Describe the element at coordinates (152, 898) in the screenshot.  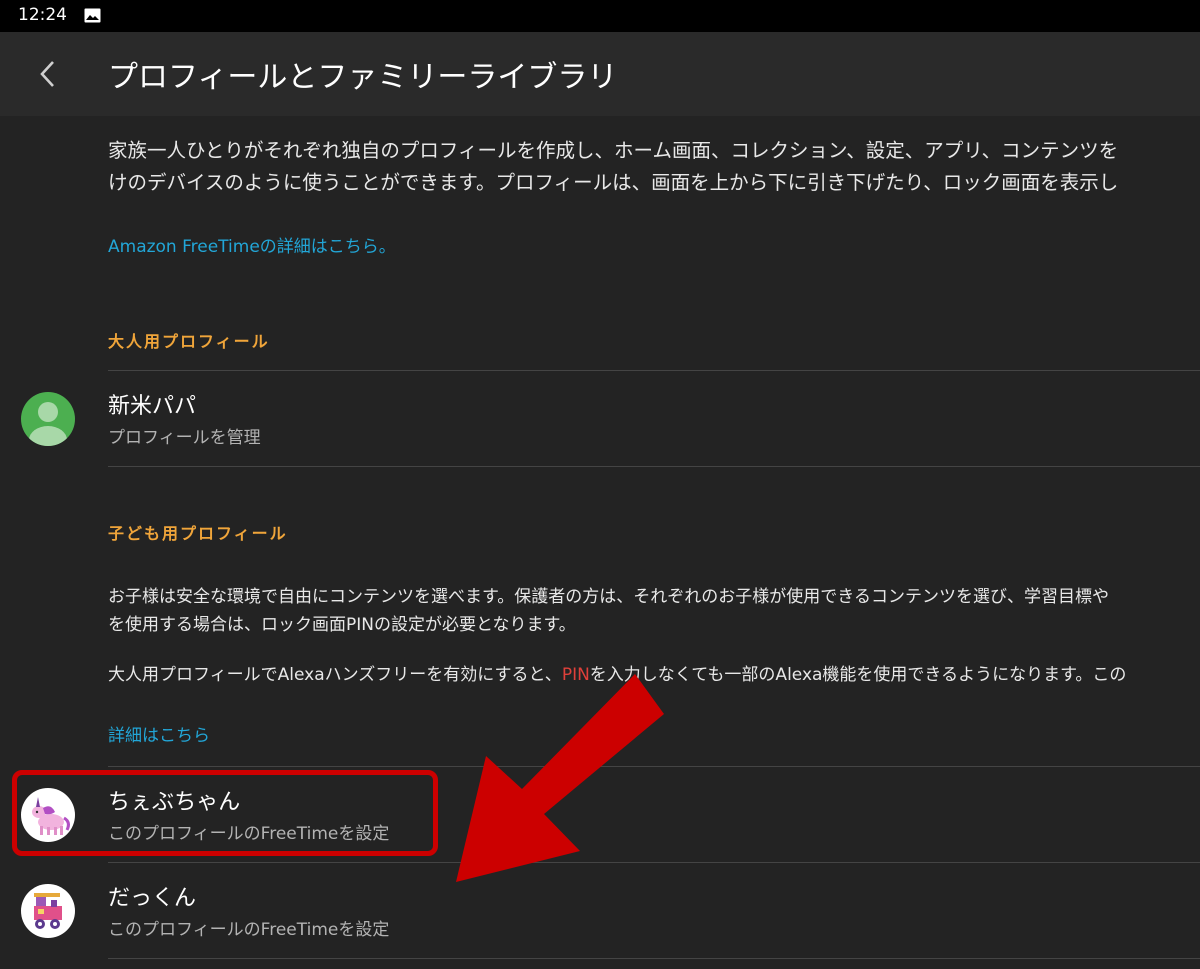
I see `profile-name: だっくん` at that location.